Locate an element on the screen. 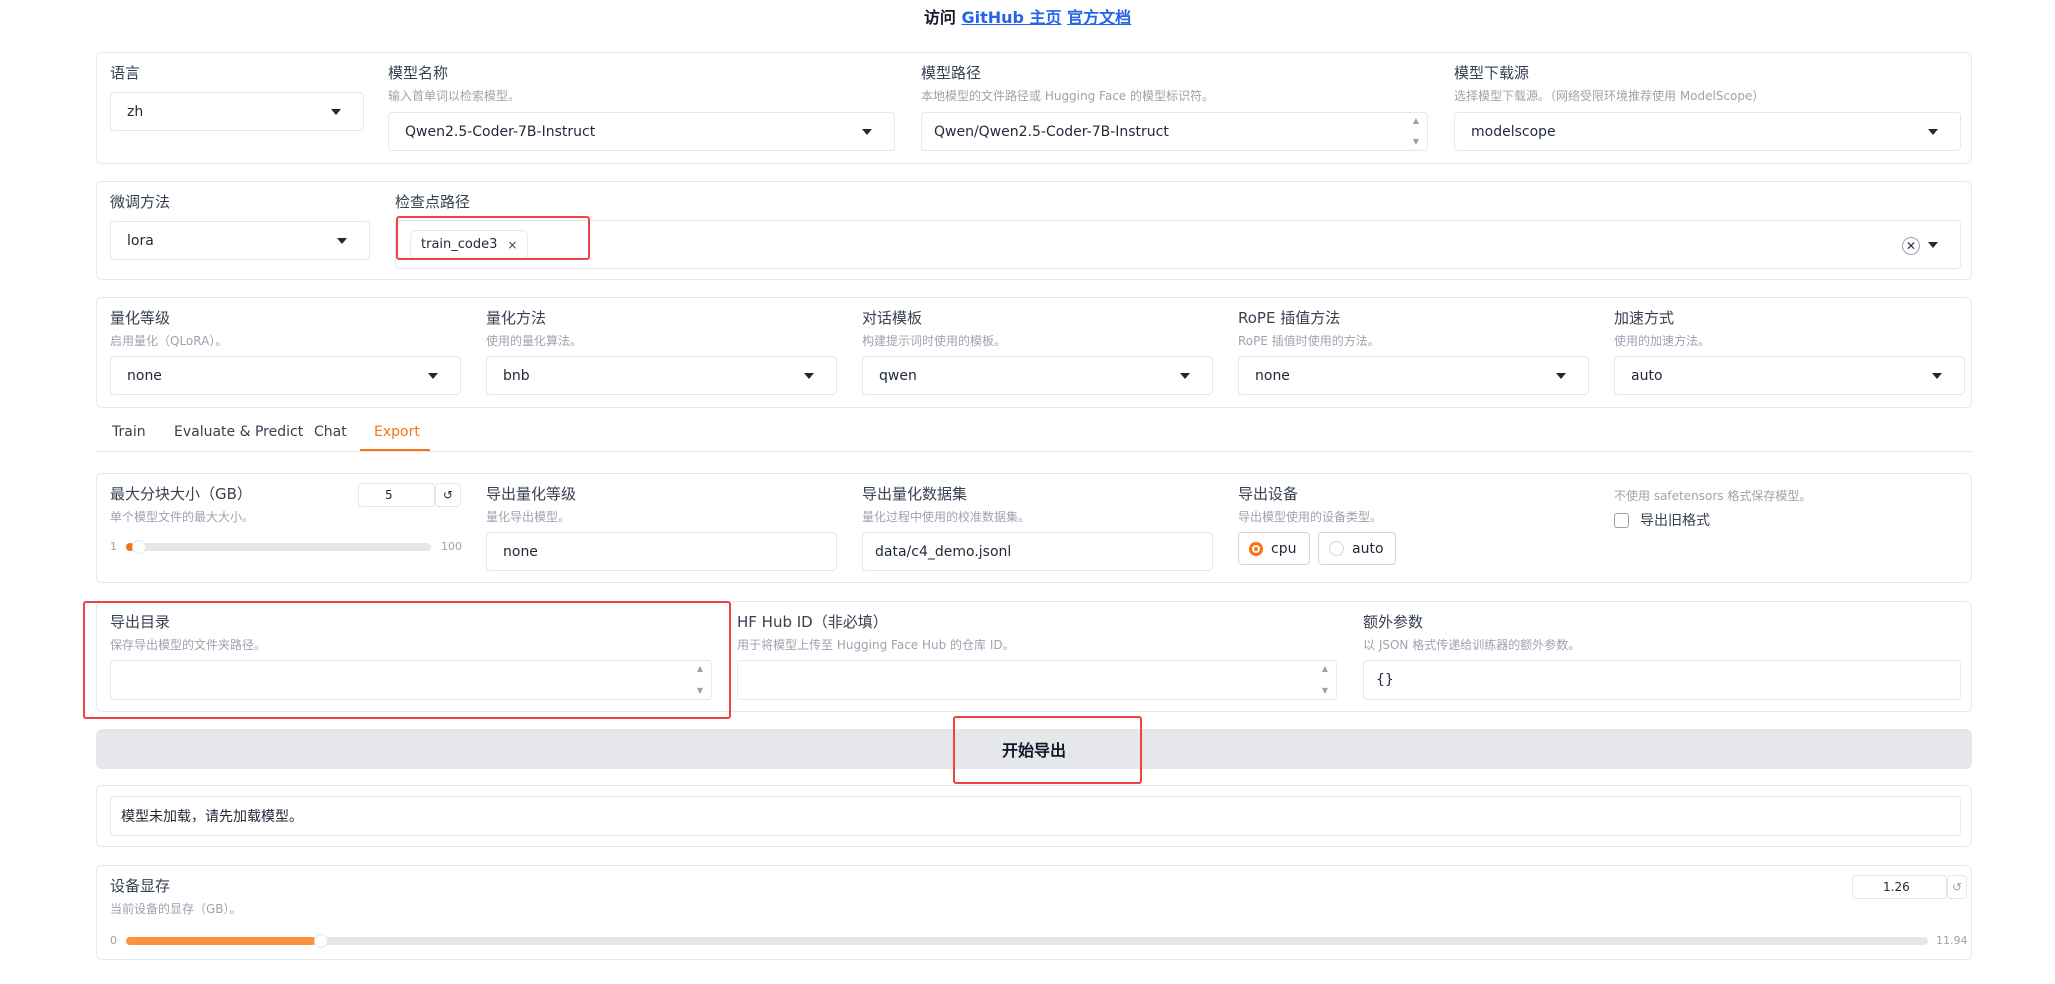  tab-chat: Chat is located at coordinates (330, 432).